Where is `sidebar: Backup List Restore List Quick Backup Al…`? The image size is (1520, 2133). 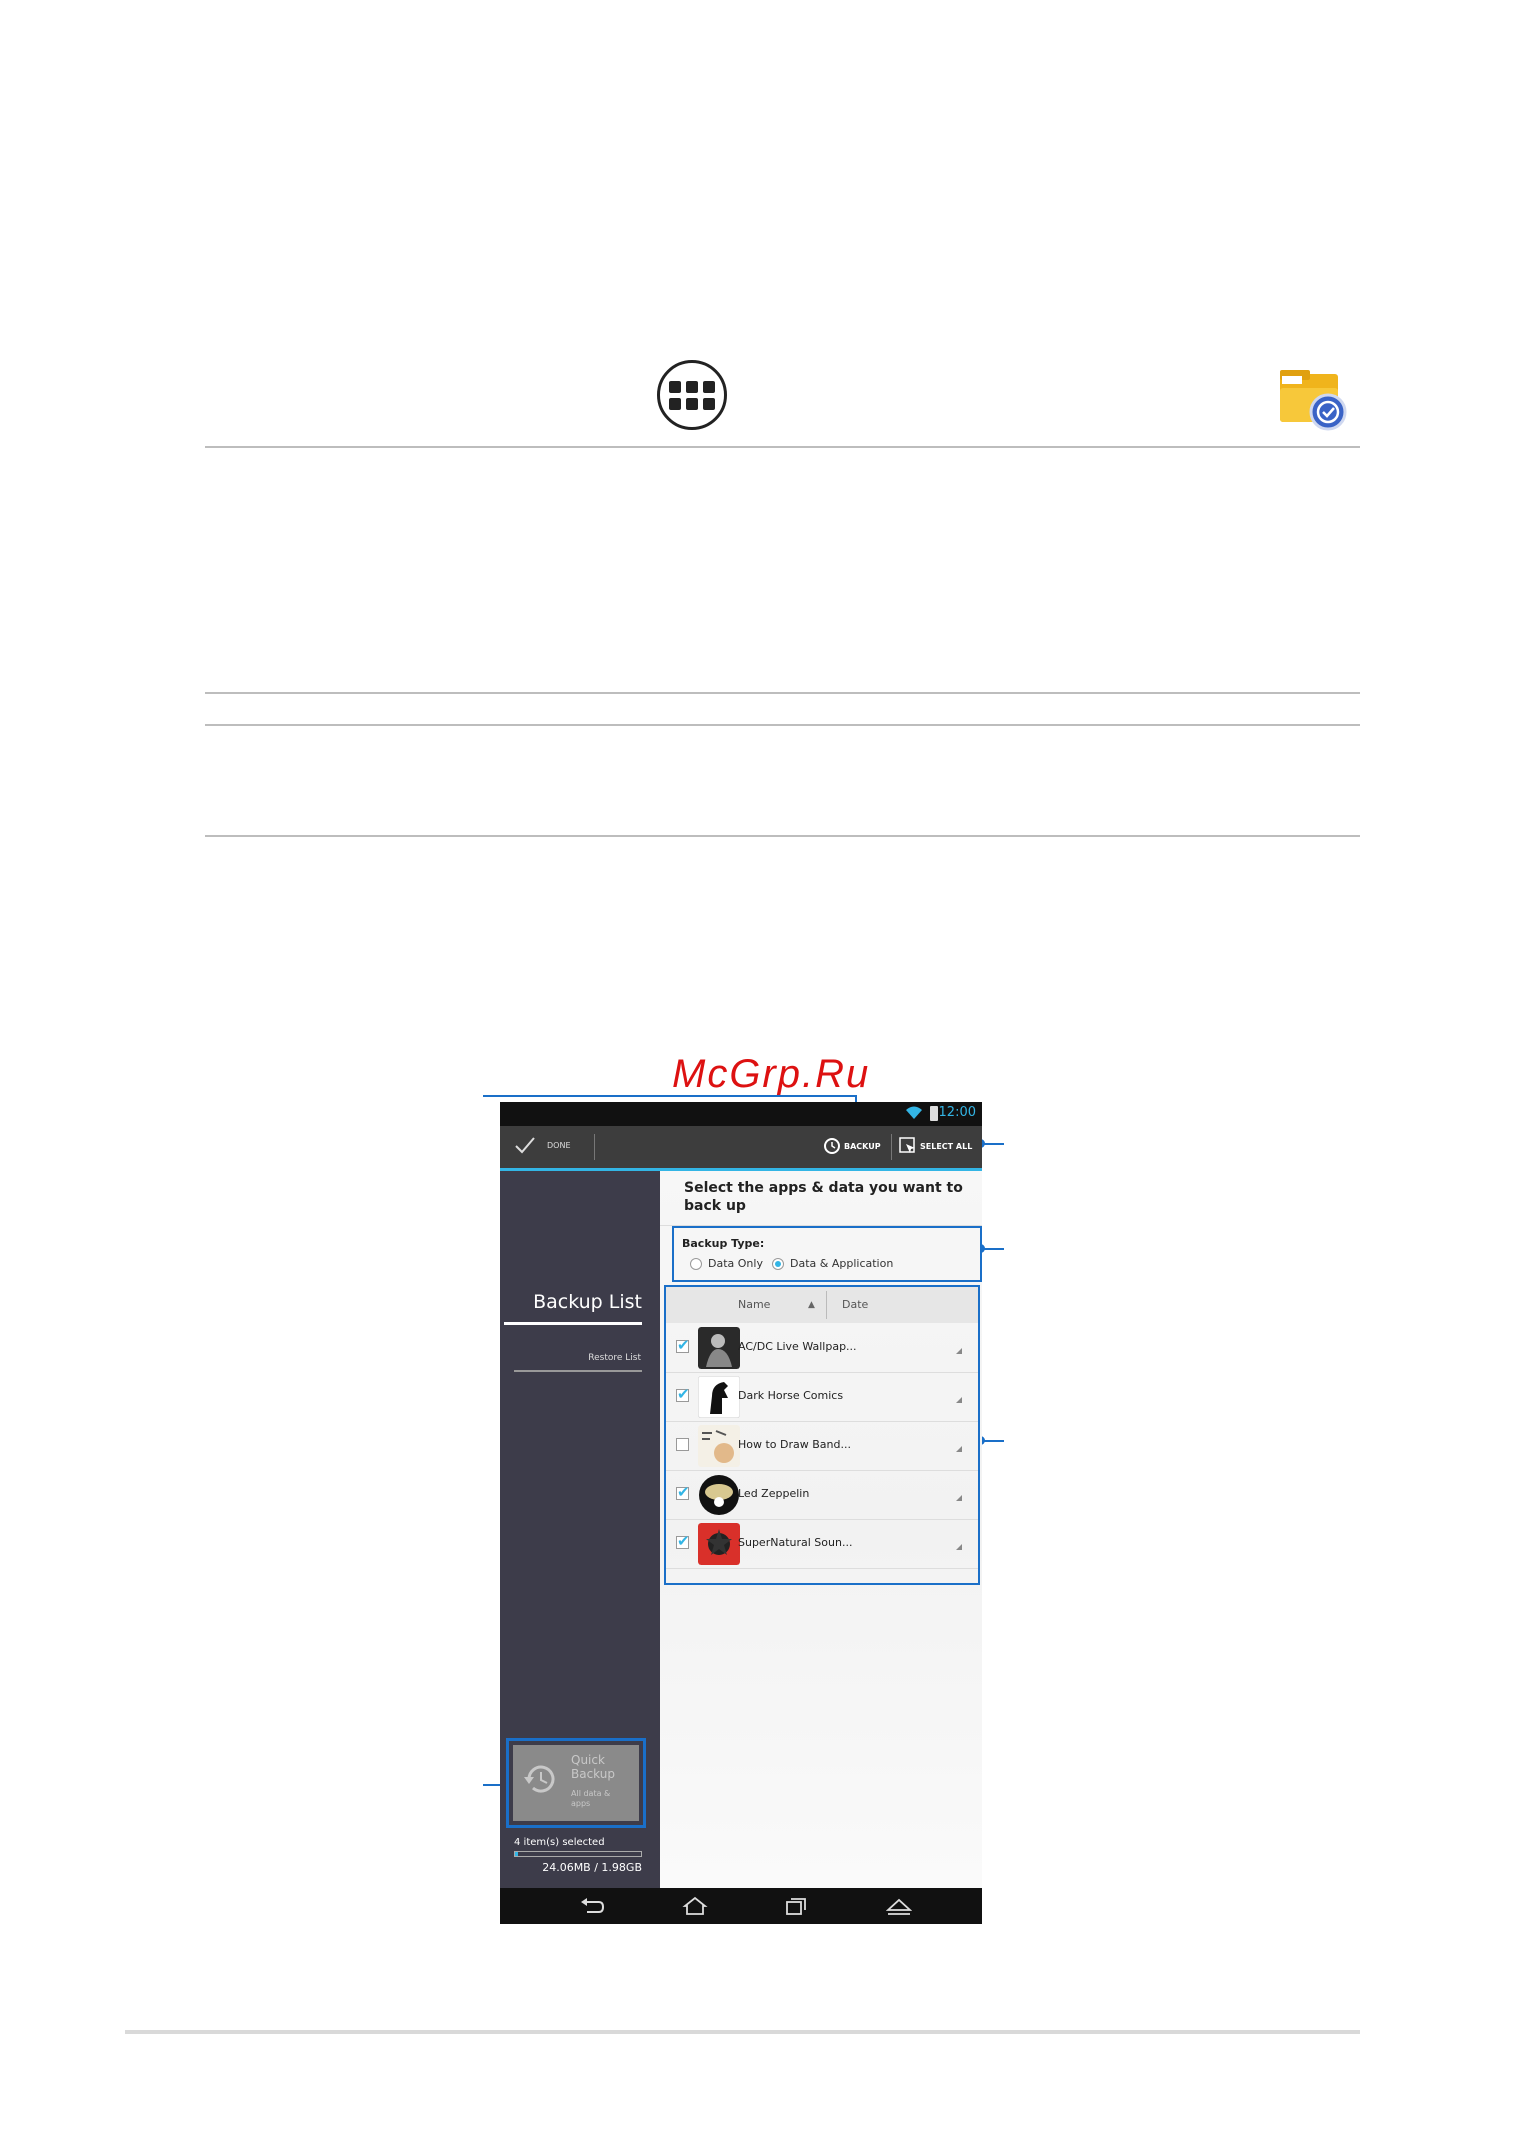
sidebar: Backup List Restore List Quick Backup Al… is located at coordinates (580, 1529).